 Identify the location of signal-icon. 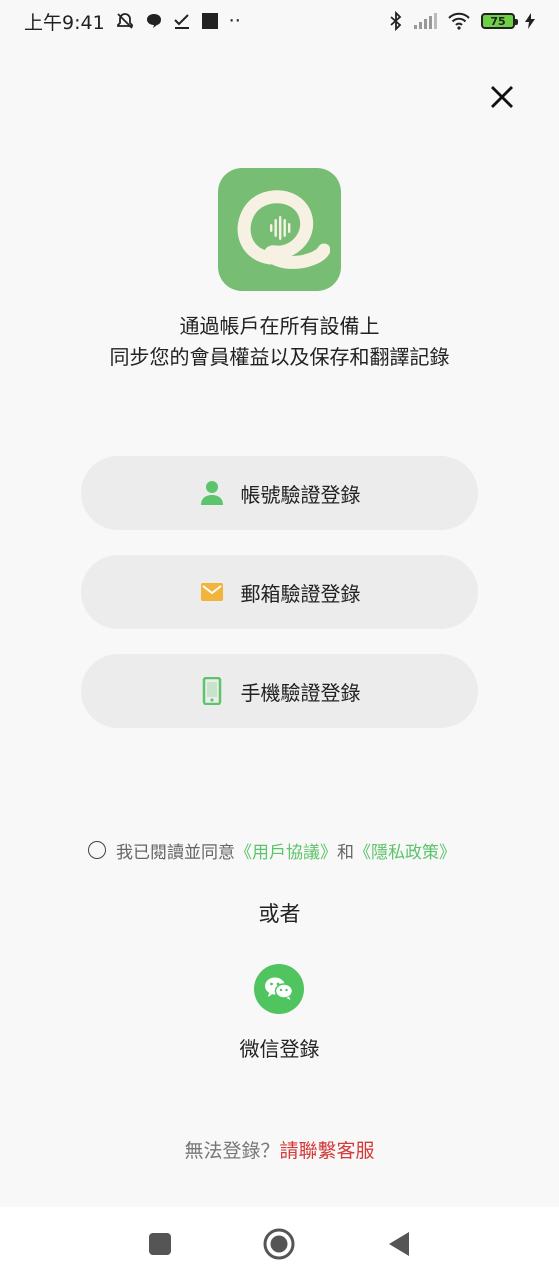
(425, 21).